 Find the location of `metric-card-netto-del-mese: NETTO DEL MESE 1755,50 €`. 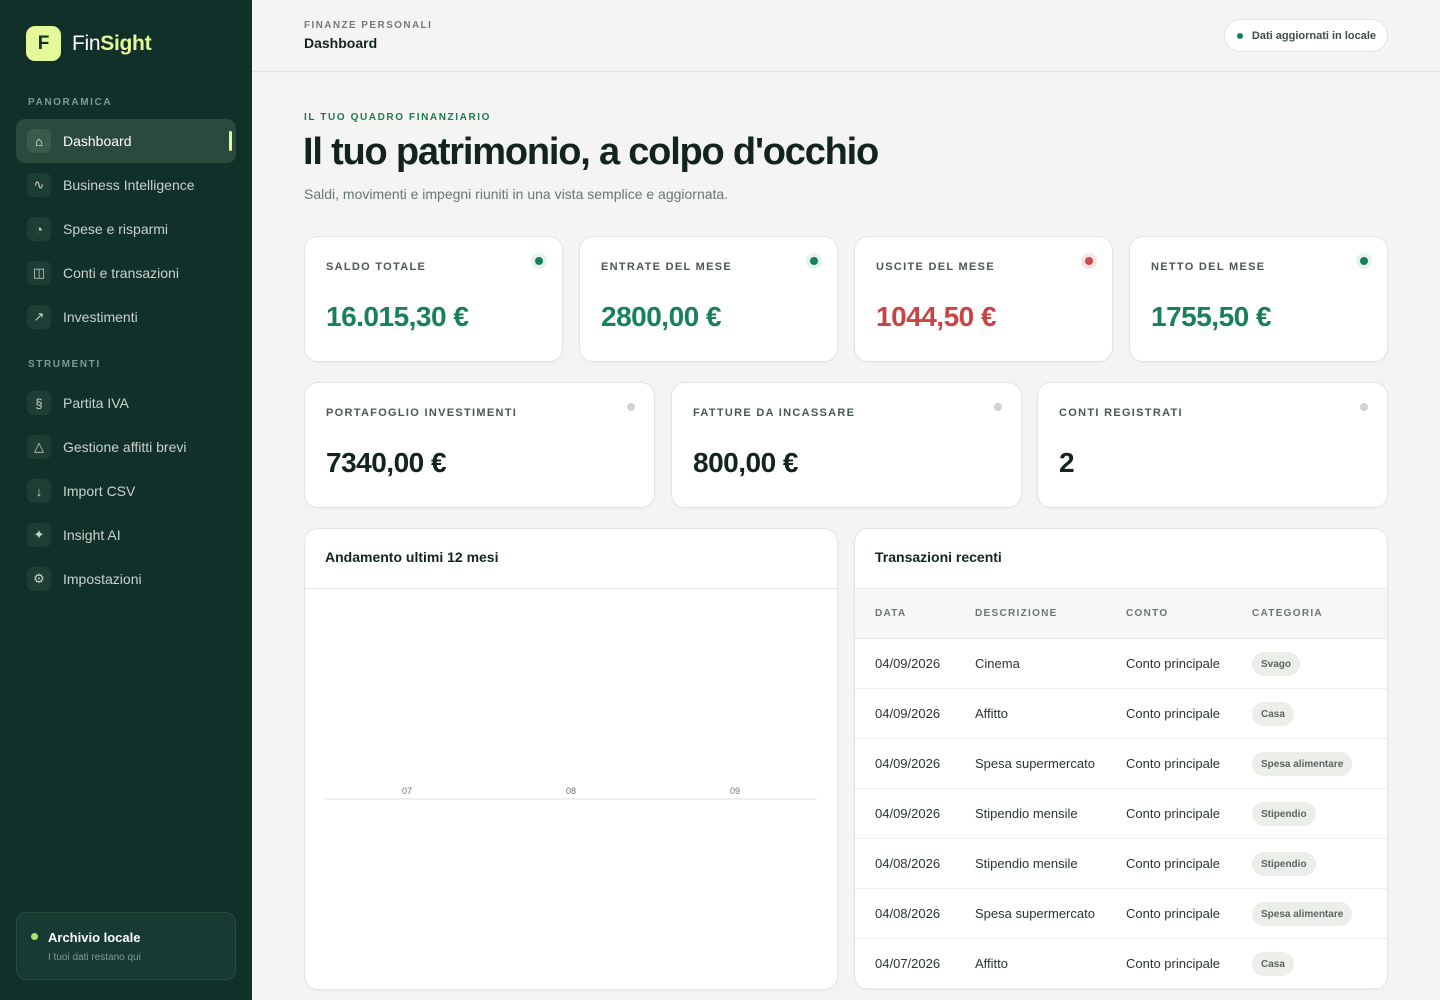

metric-card-netto-del-mese: NETTO DEL MESE 1755,50 € is located at coordinates (1258, 299).